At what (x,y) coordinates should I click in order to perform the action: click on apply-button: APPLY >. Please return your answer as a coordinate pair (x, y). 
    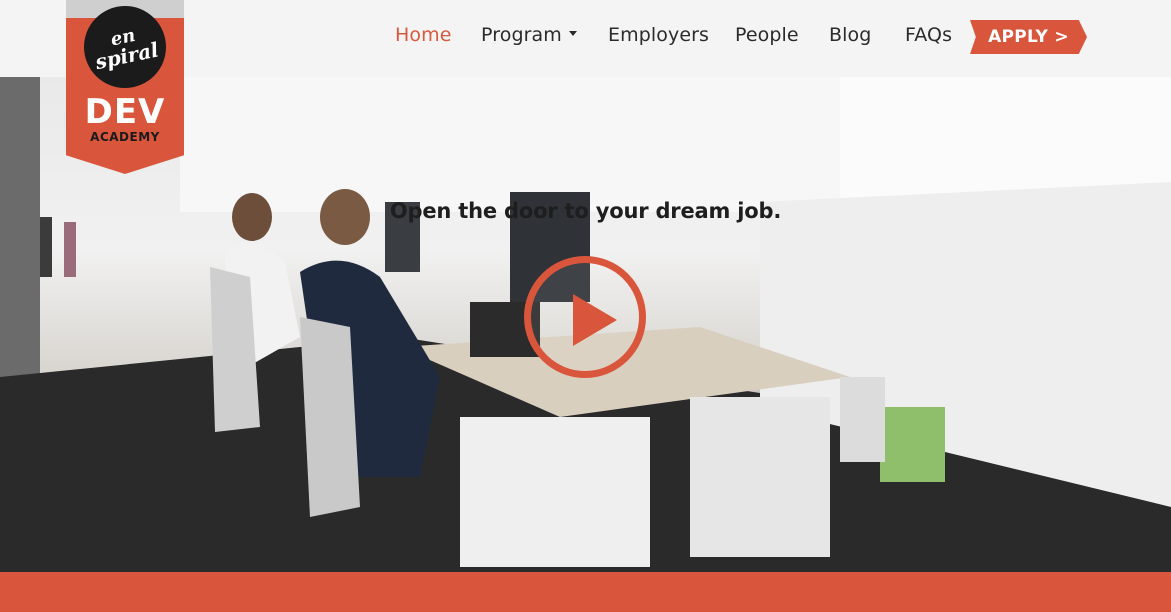
    Looking at the image, I should click on (1028, 37).